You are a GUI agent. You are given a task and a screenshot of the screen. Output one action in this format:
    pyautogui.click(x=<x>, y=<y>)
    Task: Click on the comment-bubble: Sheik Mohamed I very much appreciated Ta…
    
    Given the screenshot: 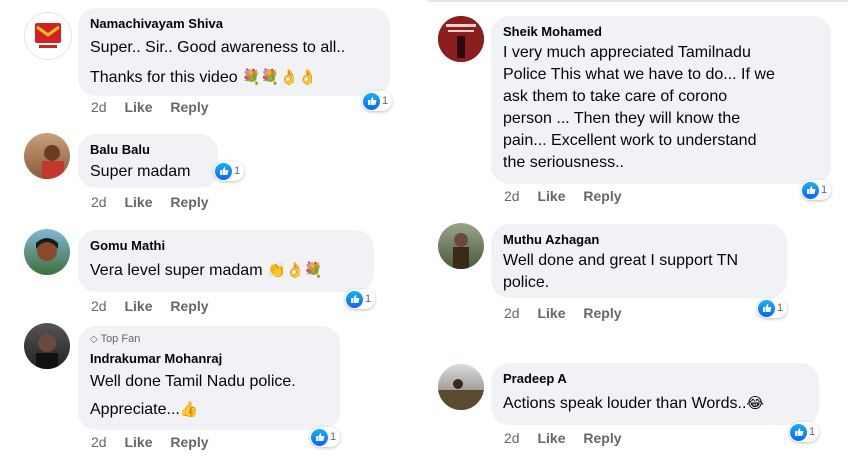 What is the action you would take?
    pyautogui.click(x=661, y=100)
    